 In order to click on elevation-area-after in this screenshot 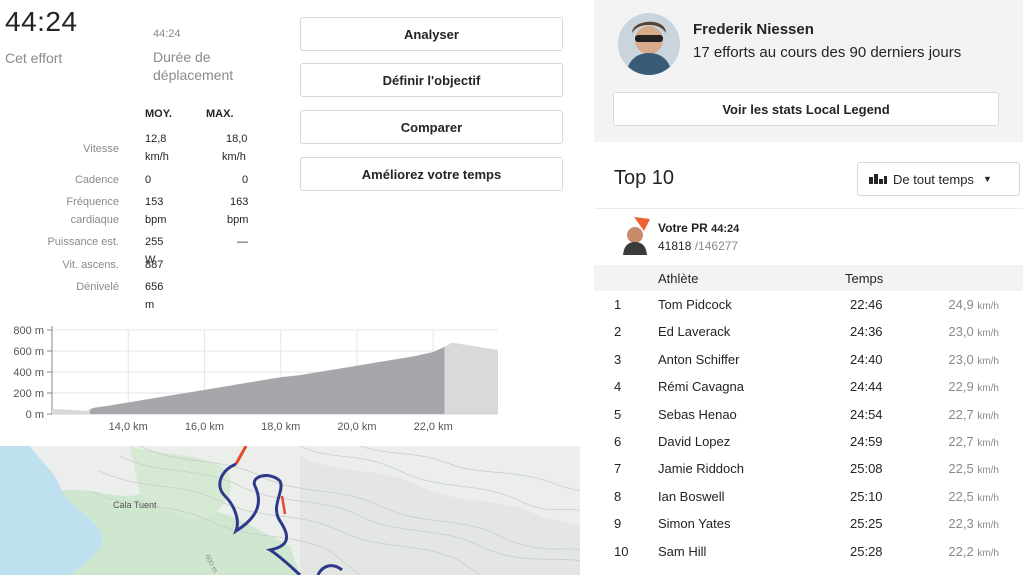, I will do `click(471, 378)`.